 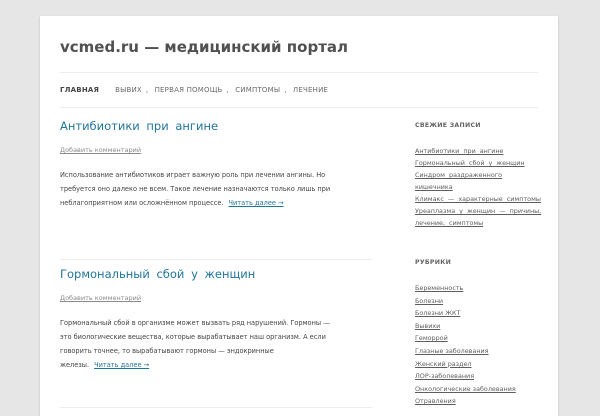 I want to click on widget-title-categories: РУБРИКИ, so click(x=433, y=262).